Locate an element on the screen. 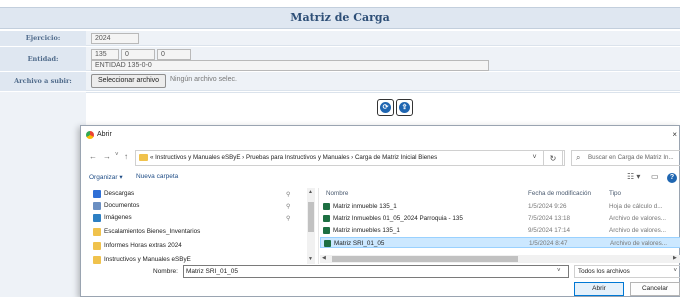 This screenshot has width=680, height=297. filetype-select: Todos los archivos ˅ is located at coordinates (627, 271).